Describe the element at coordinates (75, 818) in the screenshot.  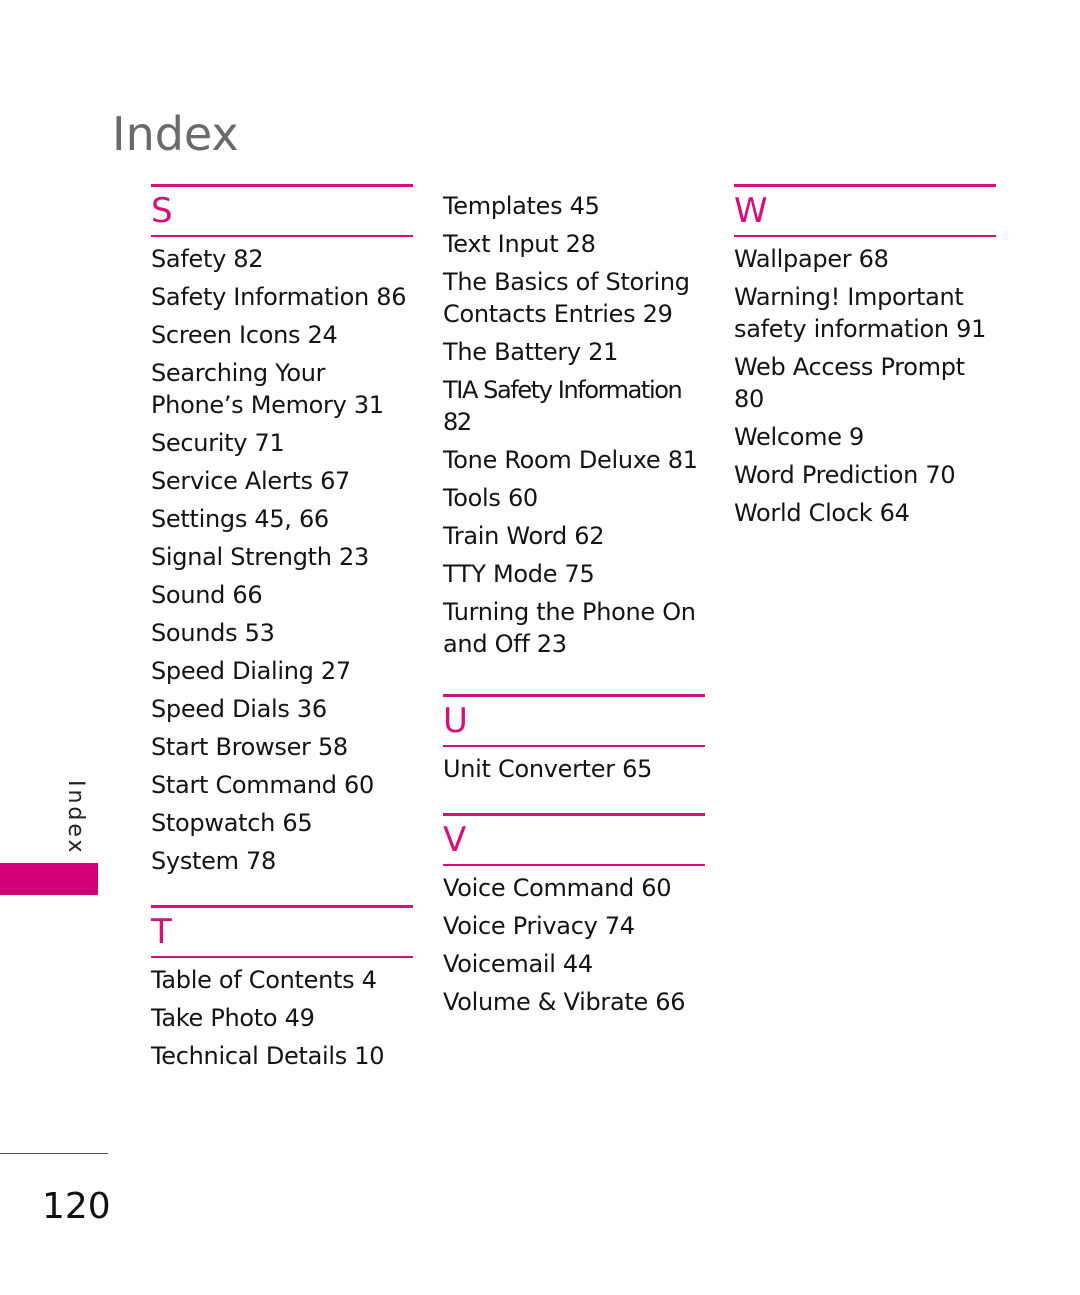
I see `side-tab-label: Index` at that location.